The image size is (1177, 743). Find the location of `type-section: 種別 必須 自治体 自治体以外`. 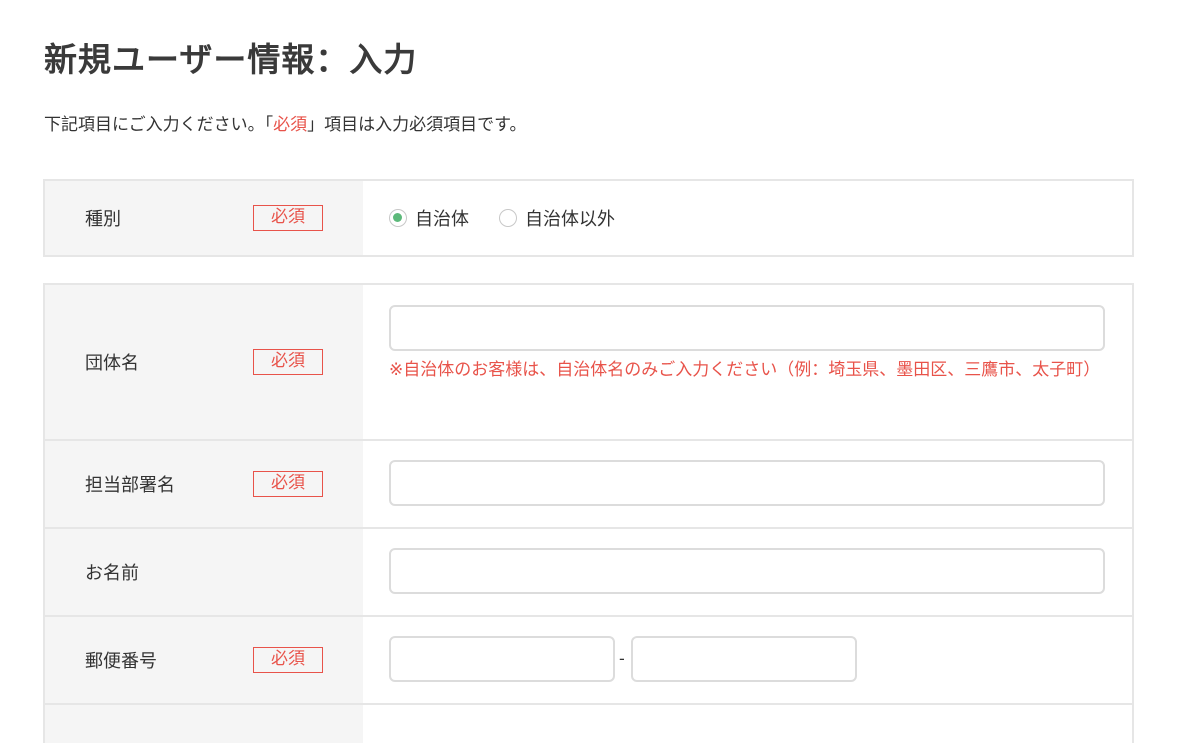

type-section: 種別 必須 自治体 自治体以外 is located at coordinates (588, 218).